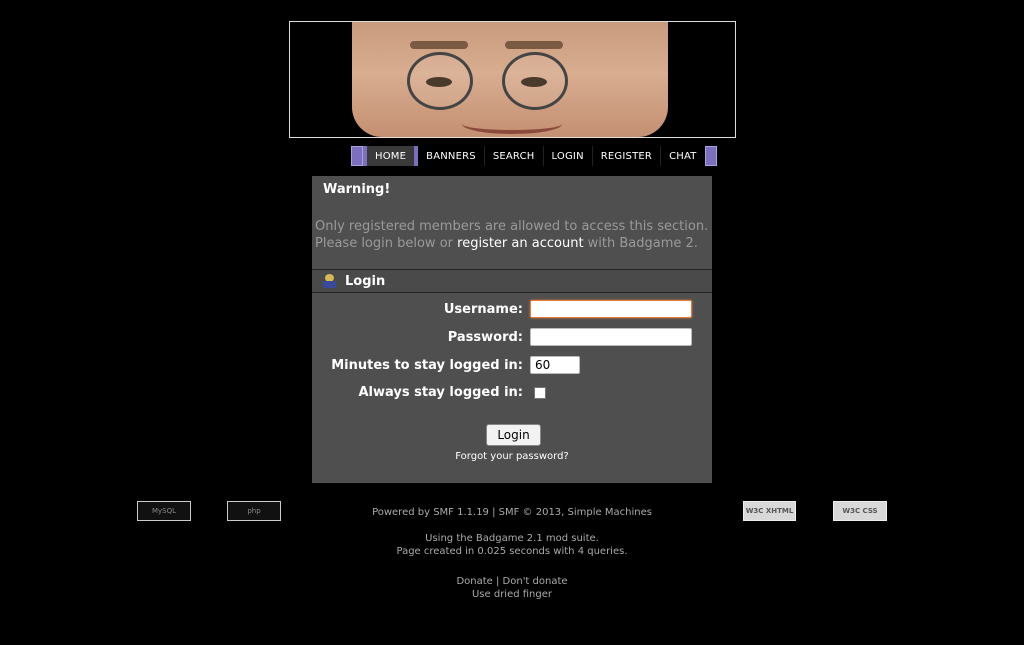 This screenshot has width=1024, height=645. Describe the element at coordinates (540, 393) in the screenshot. I see `always-logged-checkbox` at that location.